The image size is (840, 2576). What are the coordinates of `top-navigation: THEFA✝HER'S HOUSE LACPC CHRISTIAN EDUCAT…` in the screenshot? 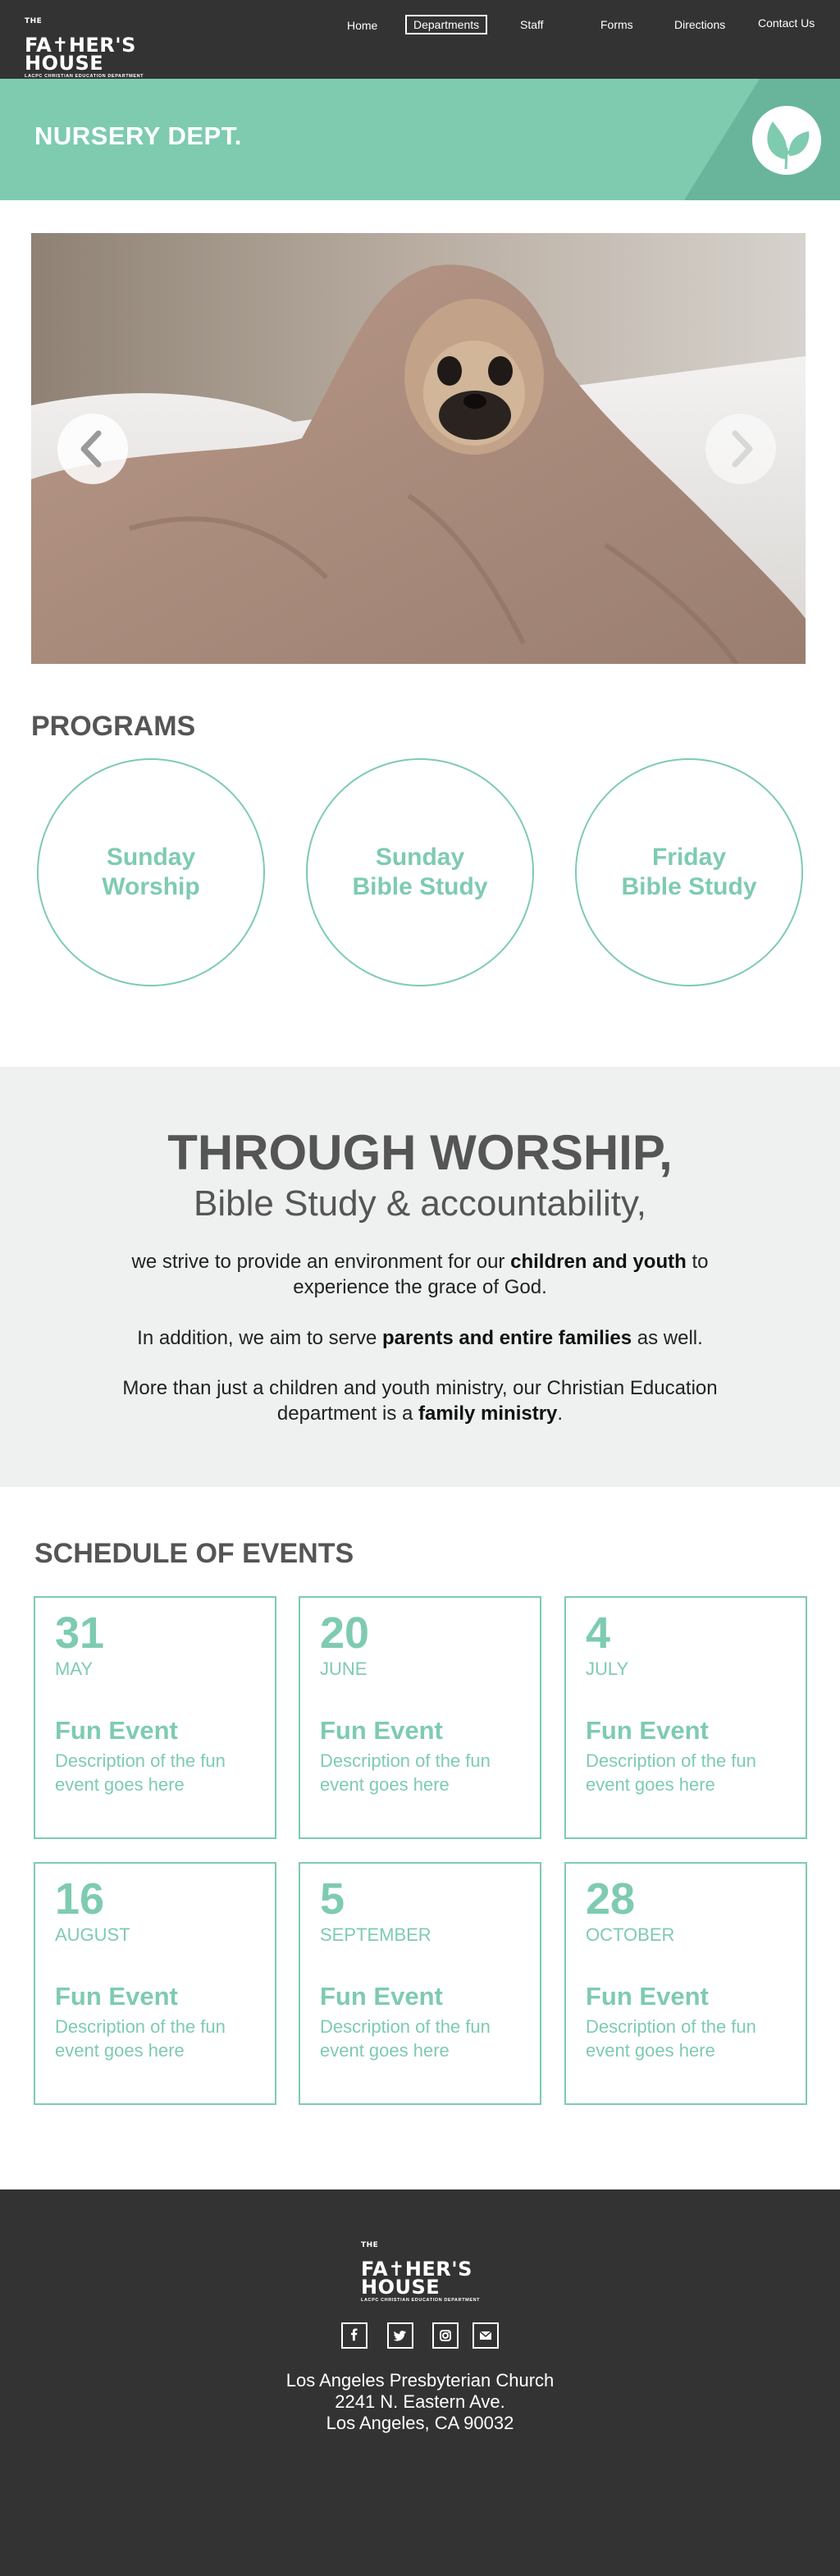 It's located at (420, 39).